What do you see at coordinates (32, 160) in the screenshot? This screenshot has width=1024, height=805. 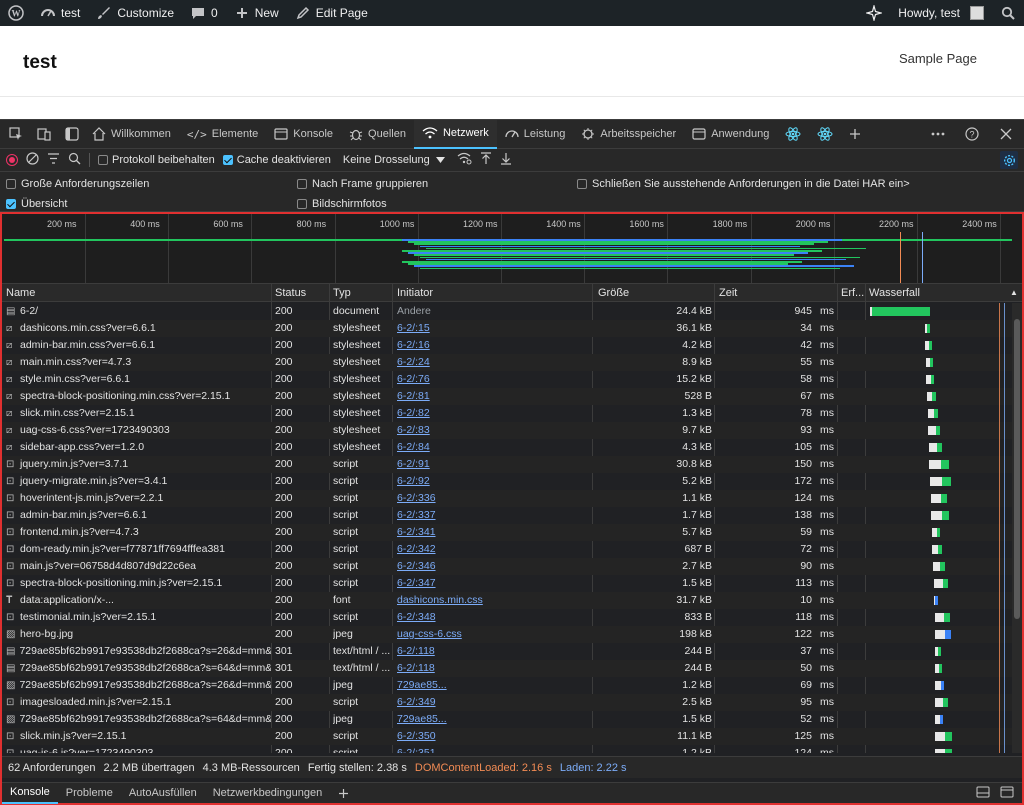 I see `clear-button` at bounding box center [32, 160].